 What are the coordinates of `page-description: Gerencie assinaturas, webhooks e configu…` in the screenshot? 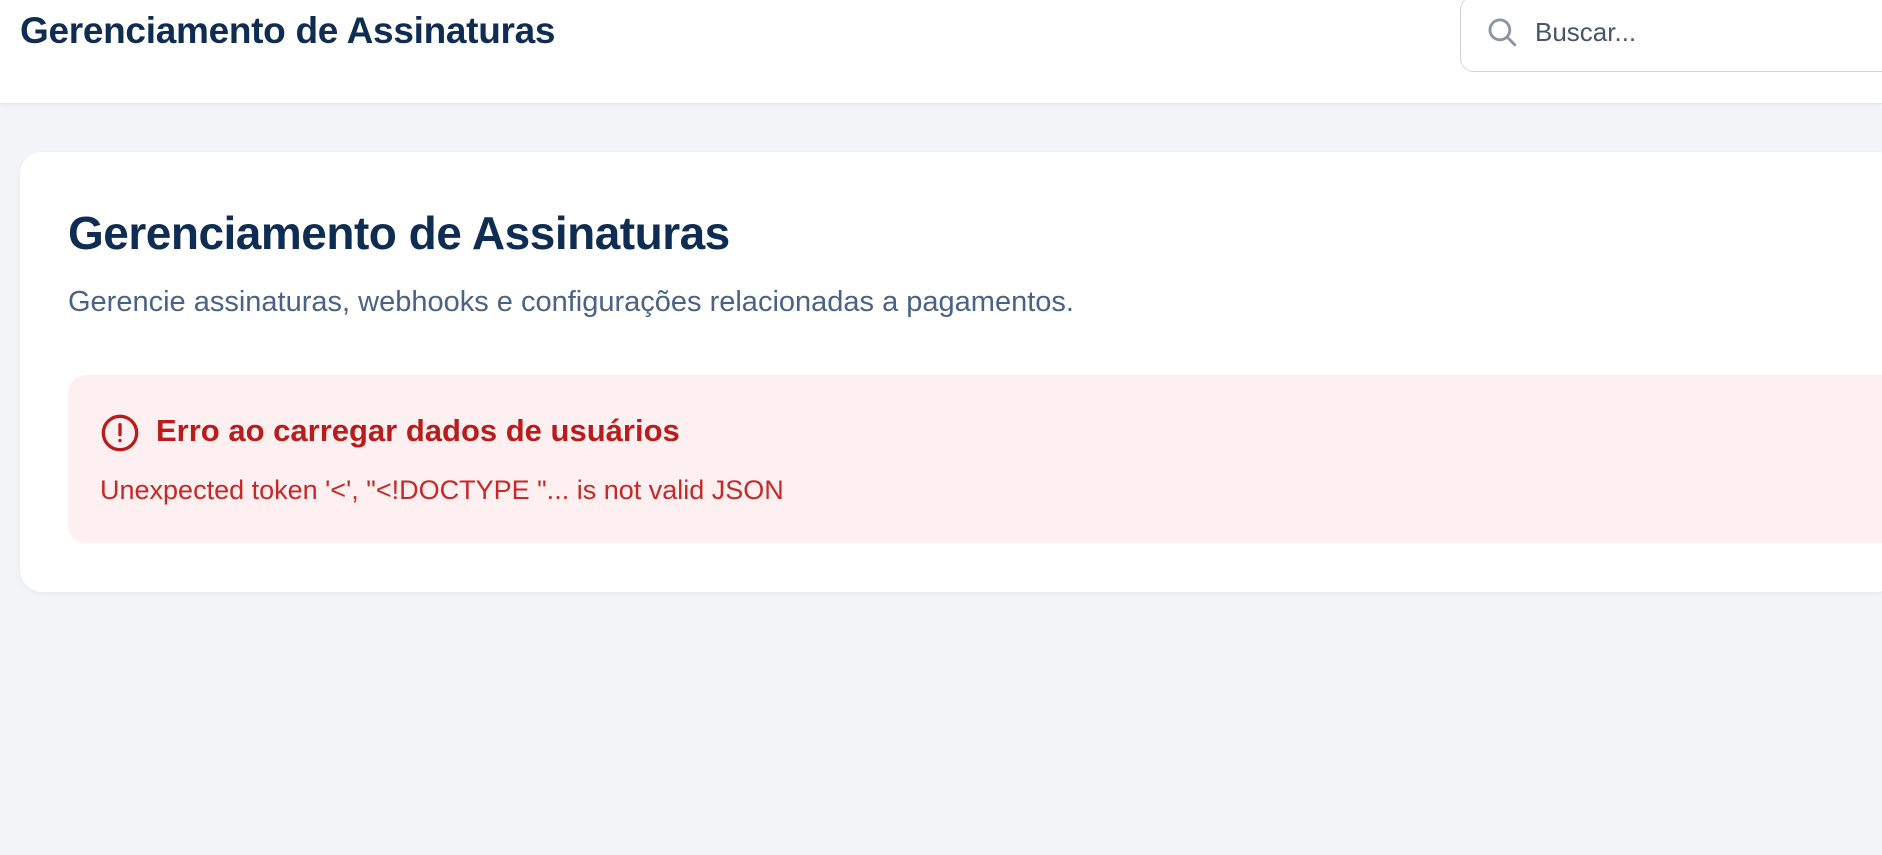 It's located at (571, 302).